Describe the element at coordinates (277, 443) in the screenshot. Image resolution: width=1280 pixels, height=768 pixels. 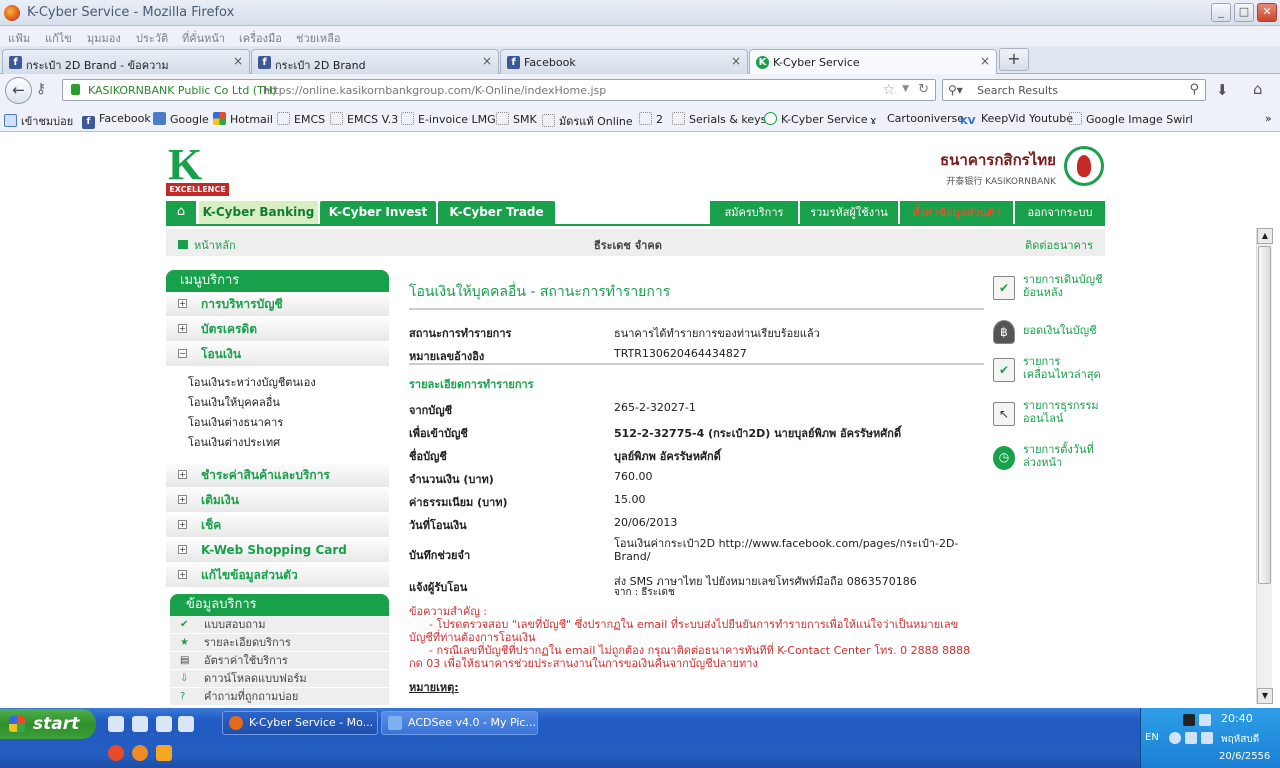
I see `submenu-international-transfer: โอนเงินต่างประเทศ` at that location.